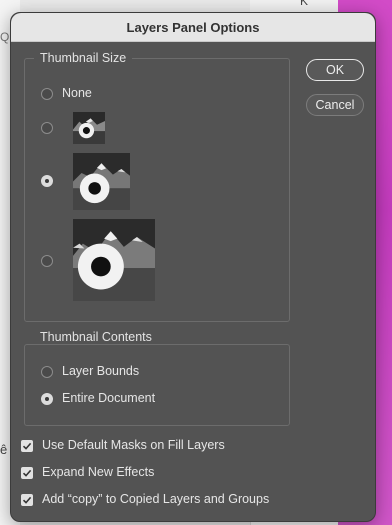 The image size is (392, 525). What do you see at coordinates (100, 371) in the screenshot?
I see `layer-bounds-label: Layer Bounds` at bounding box center [100, 371].